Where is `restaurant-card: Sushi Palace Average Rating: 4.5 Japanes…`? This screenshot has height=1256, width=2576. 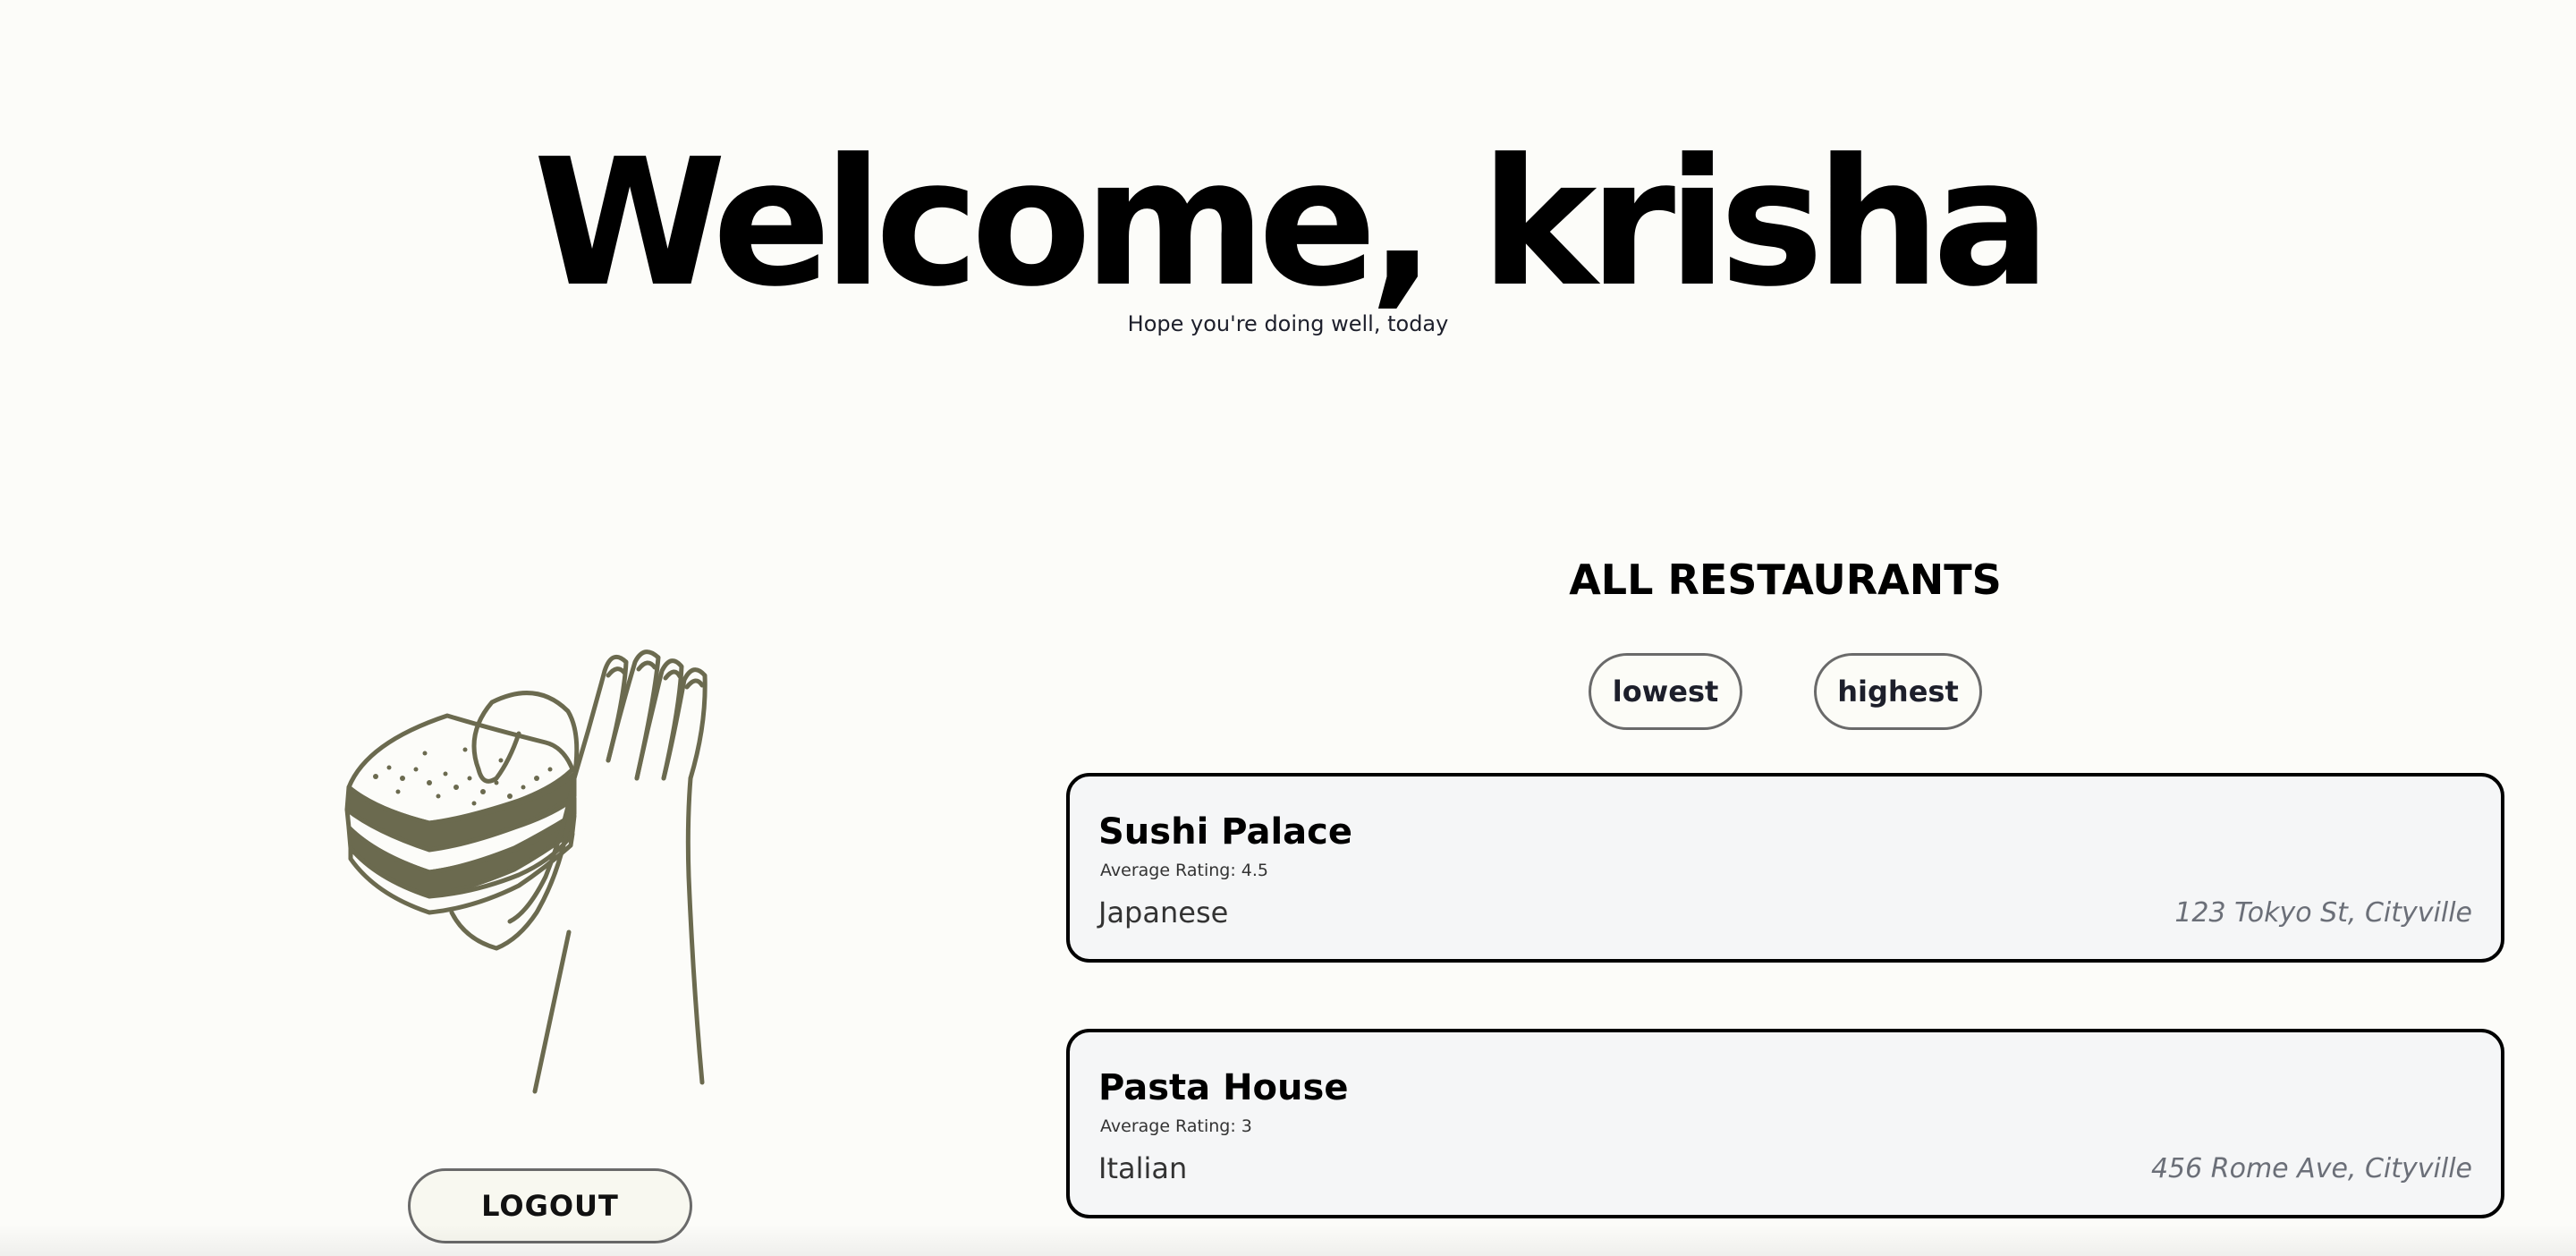 restaurant-card: Sushi Palace Average Rating: 4.5 Japanes… is located at coordinates (1785, 868).